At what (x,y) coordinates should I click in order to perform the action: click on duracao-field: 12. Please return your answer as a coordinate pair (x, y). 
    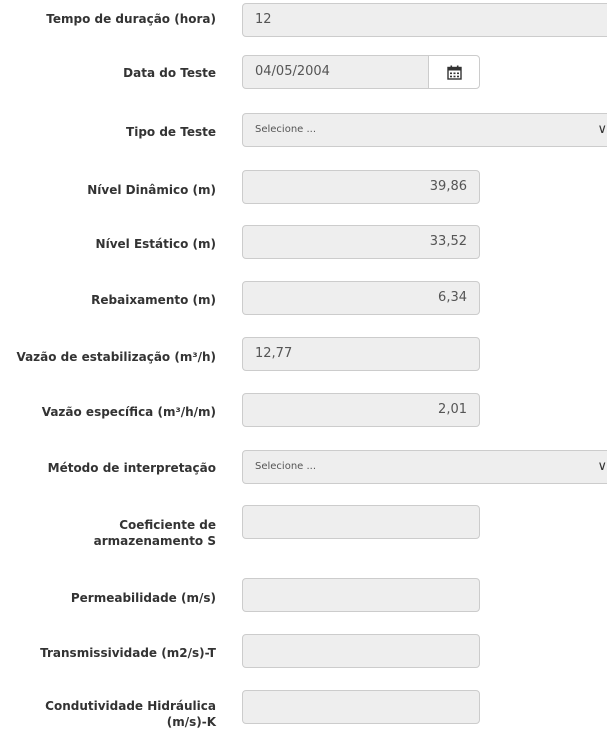
    Looking at the image, I should click on (424, 20).